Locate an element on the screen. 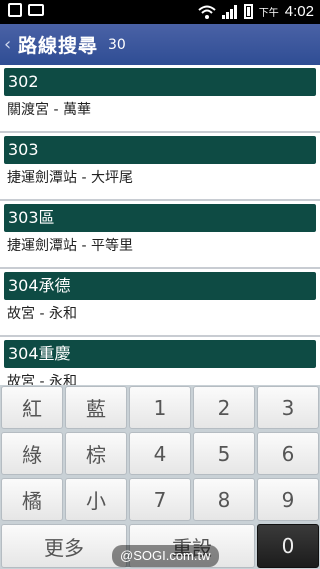  route-description: 捷運劍潭站 - 平等里 is located at coordinates (70, 246).